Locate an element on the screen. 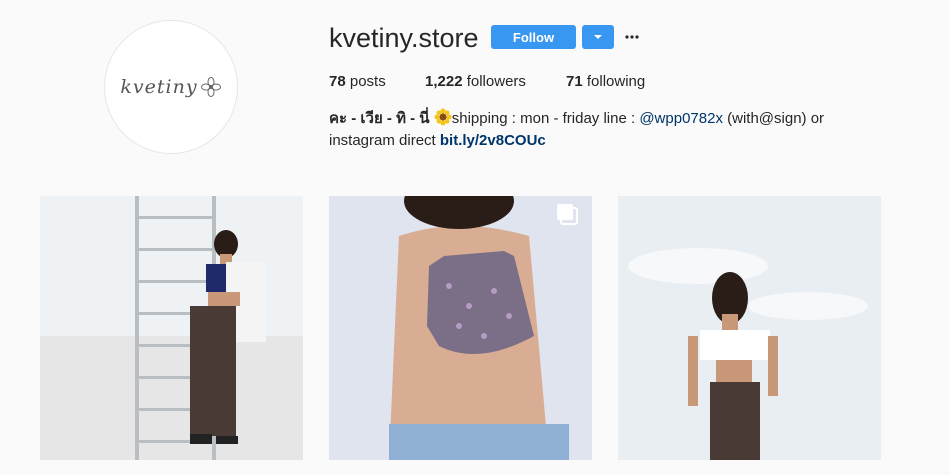 The height and width of the screenshot is (475, 950). posts-count: 78 is located at coordinates (337, 81).